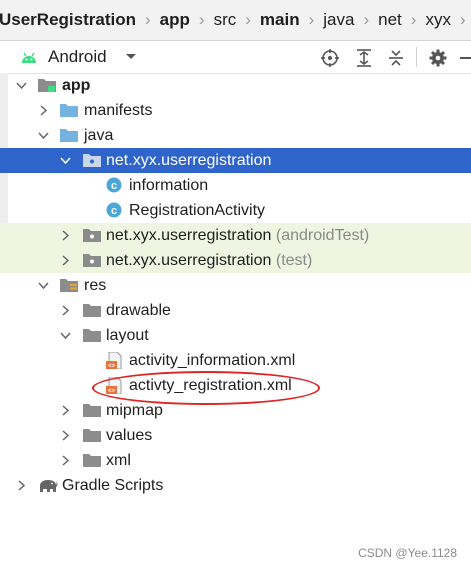  Describe the element at coordinates (235, 485) in the screenshot. I see `tree-item-gradle-scripts: Gradle Scripts` at that location.